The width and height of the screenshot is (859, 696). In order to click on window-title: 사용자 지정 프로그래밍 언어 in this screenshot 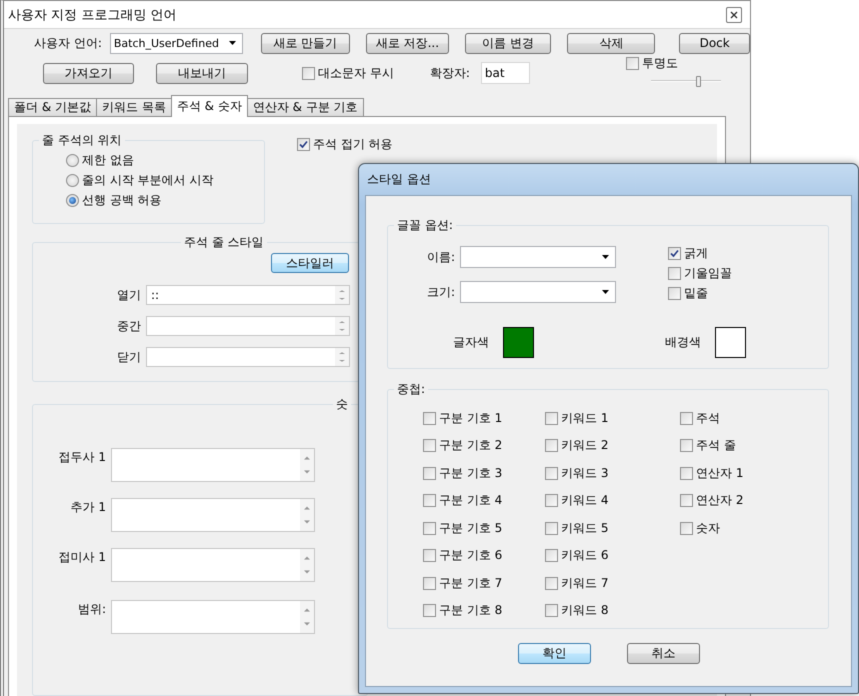, I will do `click(92, 15)`.